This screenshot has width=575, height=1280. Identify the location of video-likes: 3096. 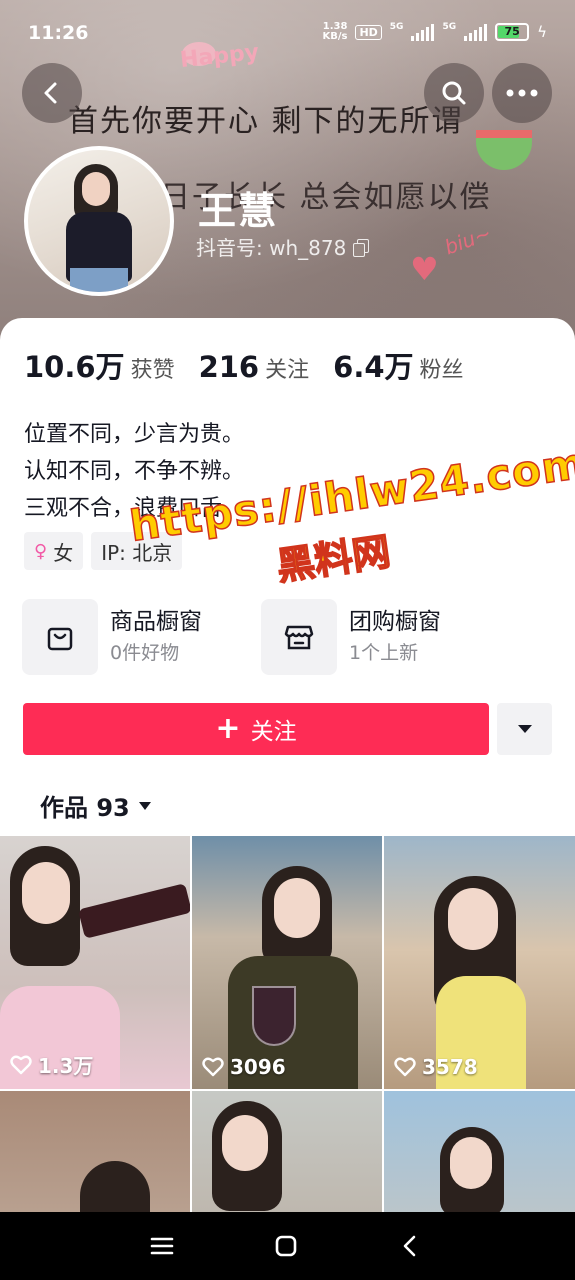
(244, 1067).